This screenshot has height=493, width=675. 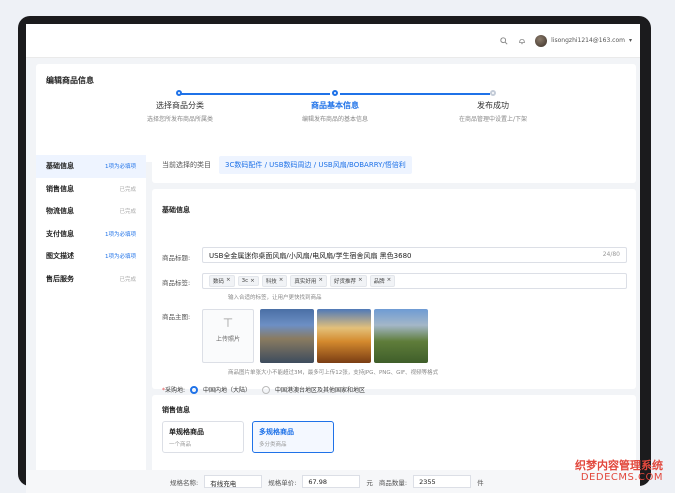 What do you see at coordinates (203, 437) in the screenshot?
I see `single-spec-option: 单规格商品 一个商品` at bounding box center [203, 437].